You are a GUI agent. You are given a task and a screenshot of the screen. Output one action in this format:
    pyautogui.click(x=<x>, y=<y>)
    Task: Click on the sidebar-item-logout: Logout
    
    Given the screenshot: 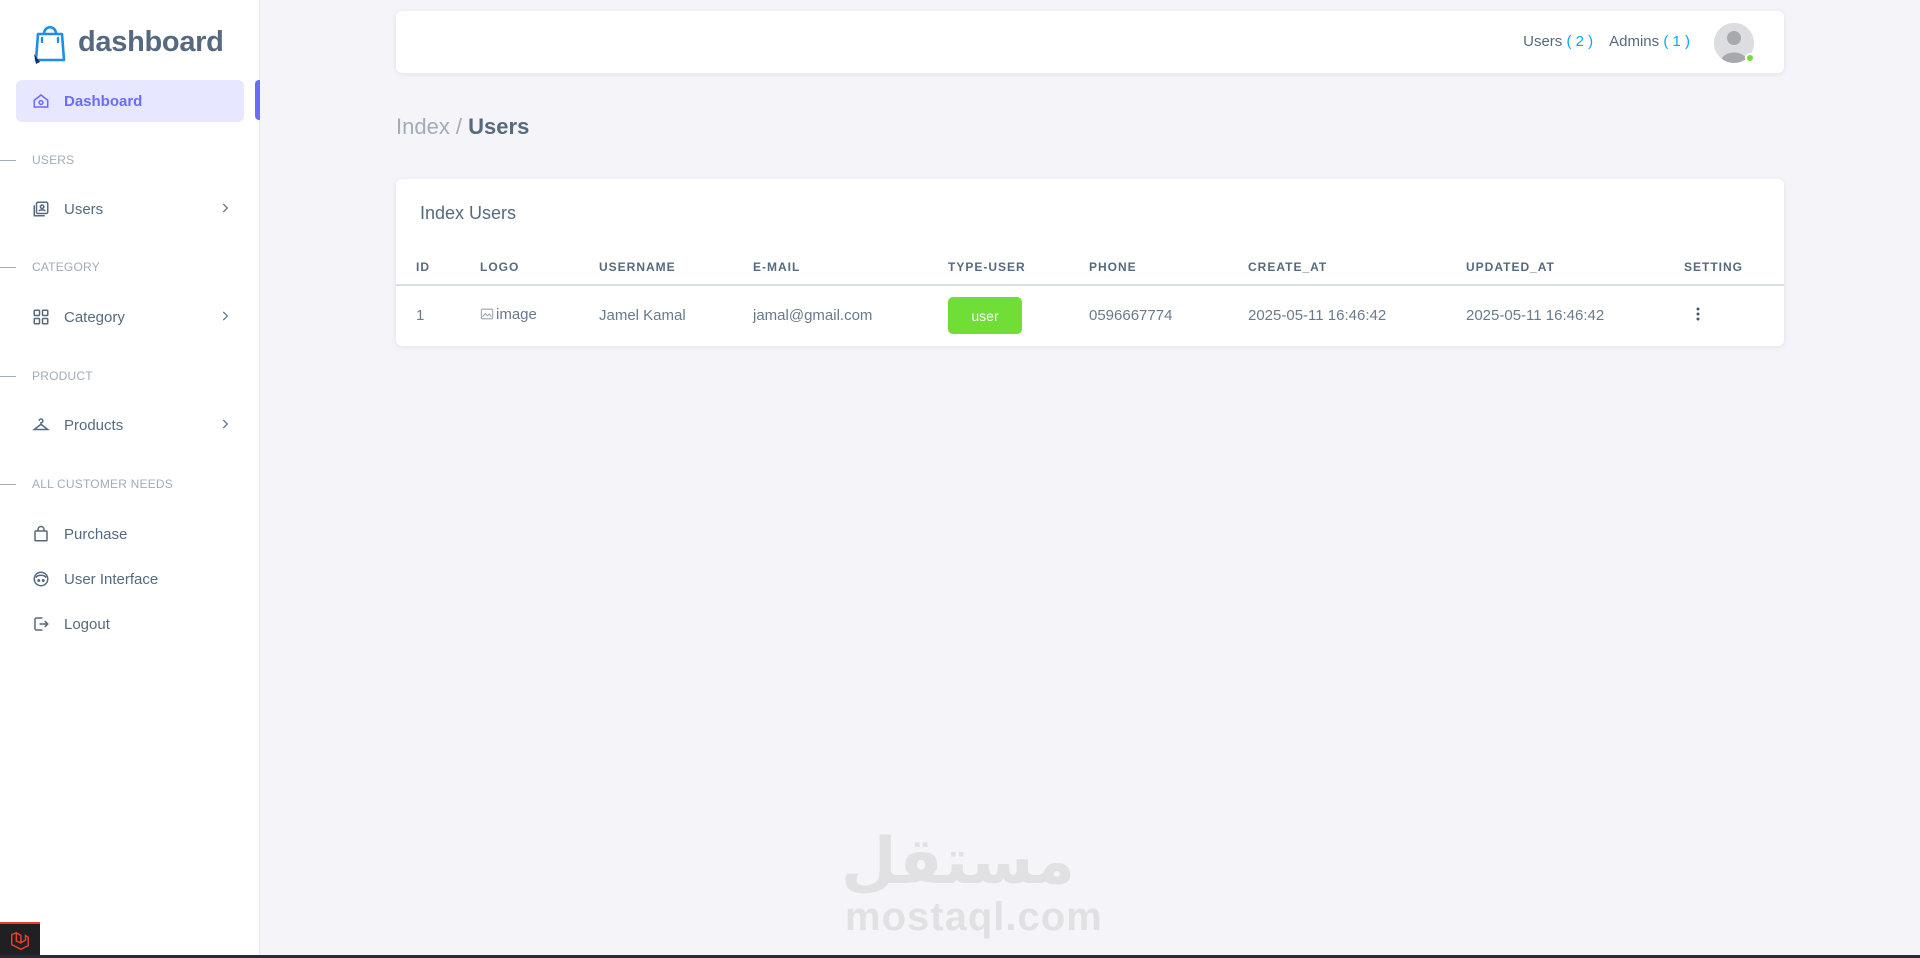 What is the action you would take?
    pyautogui.click(x=130, y=624)
    